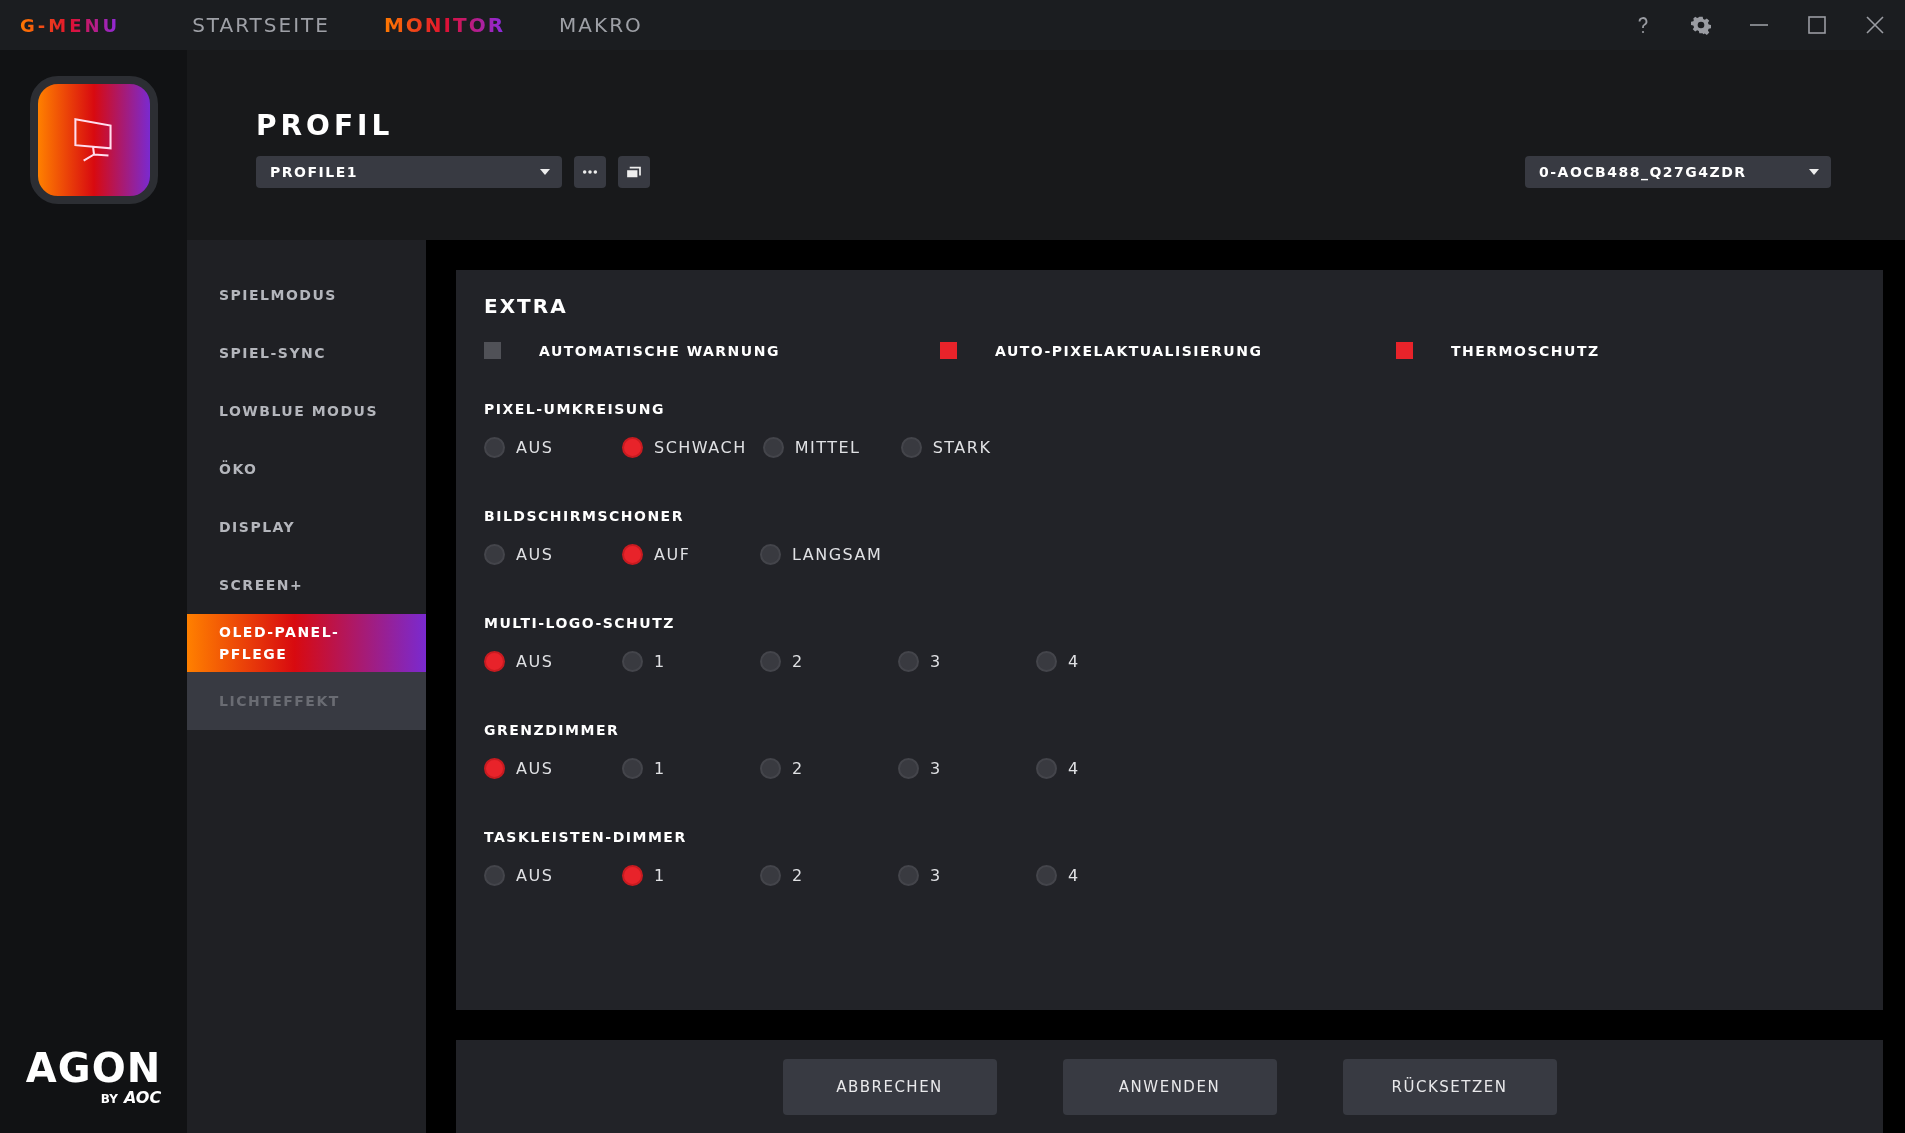 This screenshot has height=1133, width=1905. I want to click on monitor-dropdown: 0-AOCB488_Q27G4ZDR, so click(1678, 172).